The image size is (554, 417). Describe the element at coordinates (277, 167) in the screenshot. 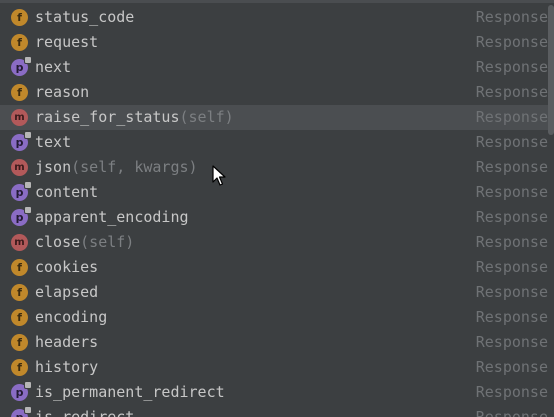

I see `completion-item: m json(self, kwargs) Response` at that location.